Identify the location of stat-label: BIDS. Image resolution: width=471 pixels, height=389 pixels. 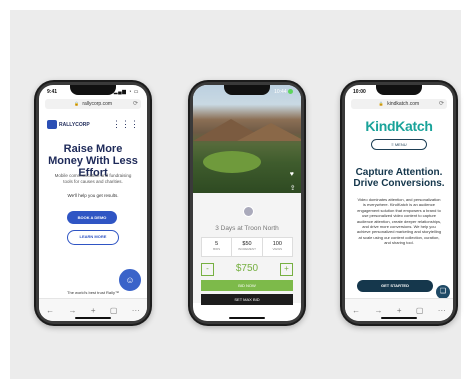
(217, 249).